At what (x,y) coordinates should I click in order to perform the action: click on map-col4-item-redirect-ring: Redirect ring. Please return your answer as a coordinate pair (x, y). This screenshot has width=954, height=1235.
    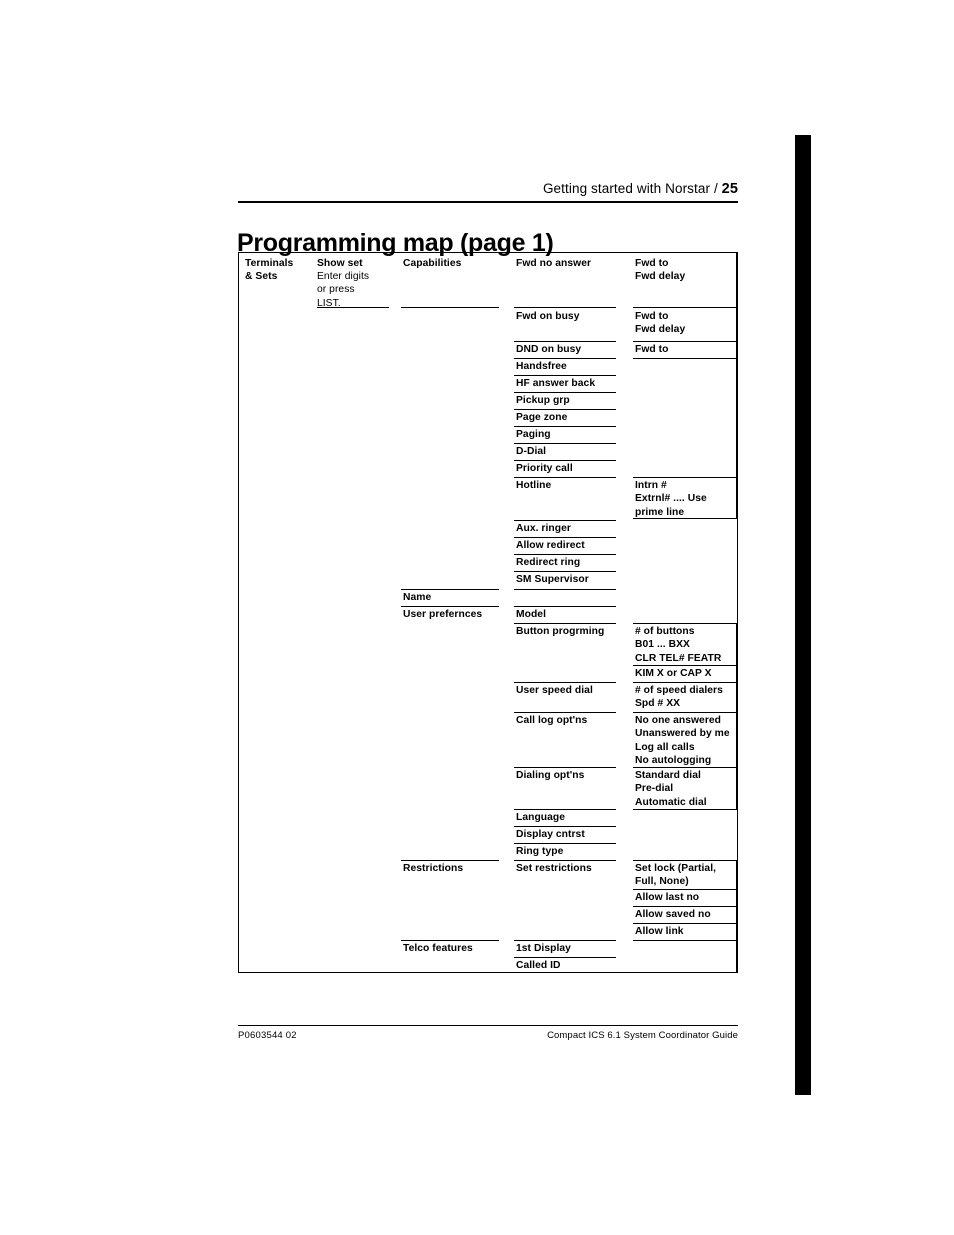
    Looking at the image, I should click on (548, 562).